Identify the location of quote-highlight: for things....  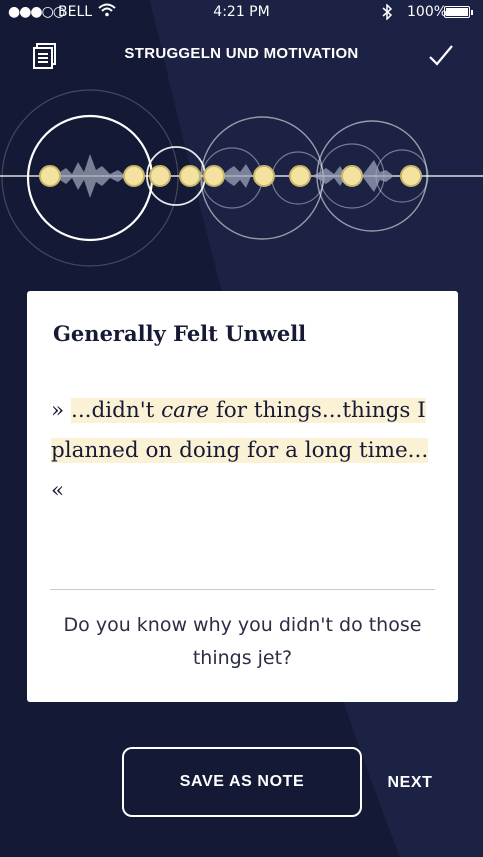
(276, 410).